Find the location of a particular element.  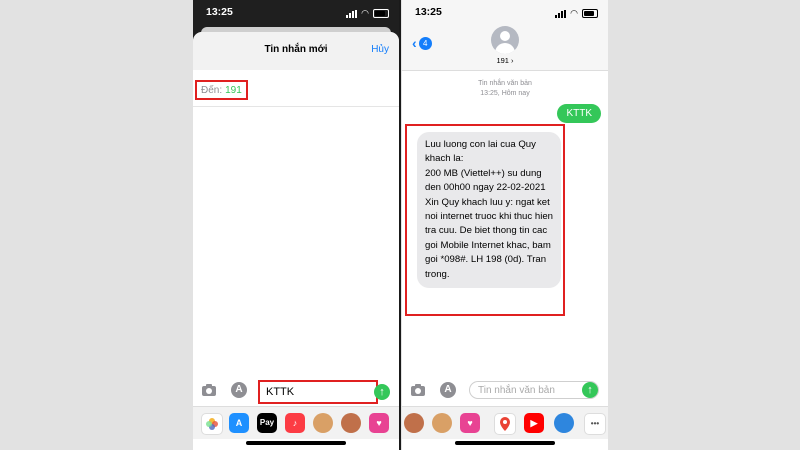

message-input: KTTK is located at coordinates (318, 392).